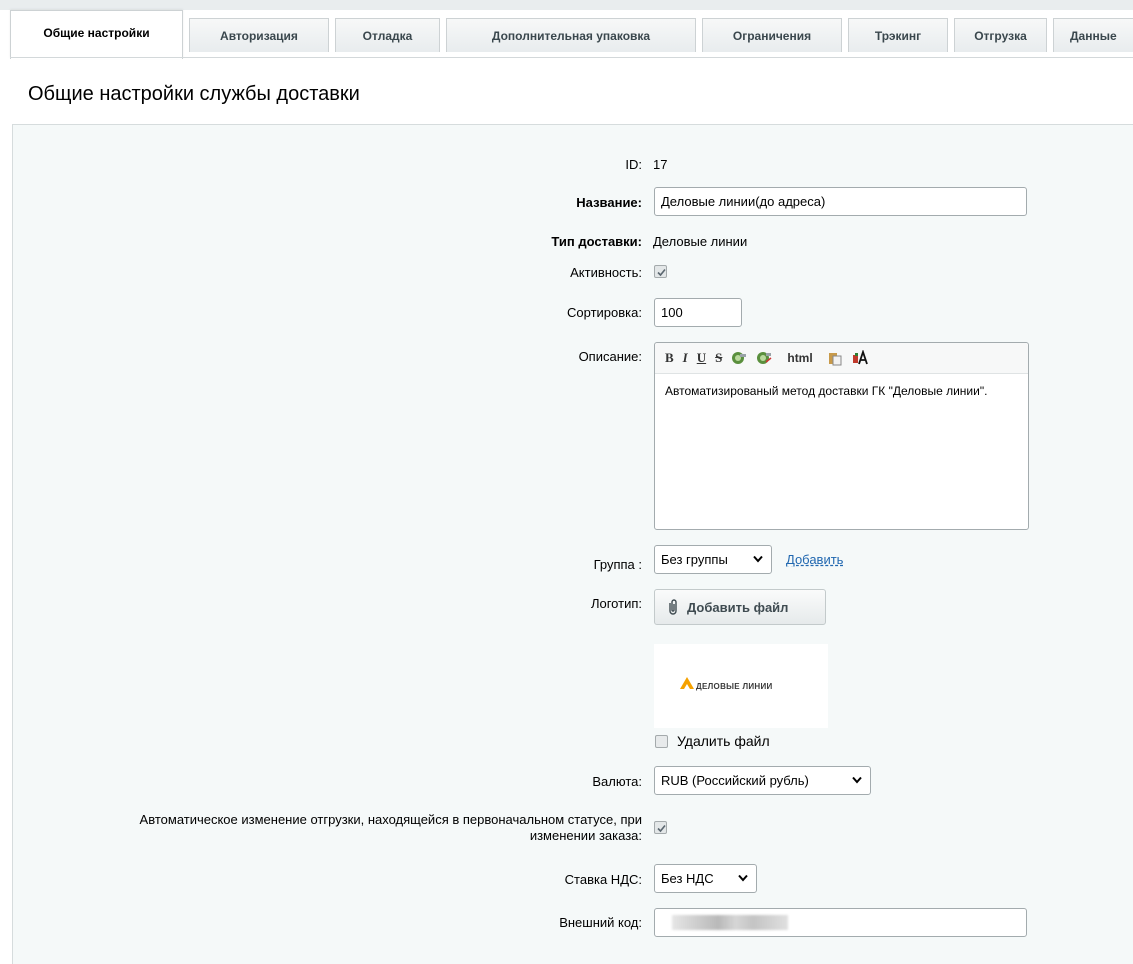 This screenshot has height=964, width=1133. What do you see at coordinates (603, 879) in the screenshot?
I see `vat-label: Ставка НДС:` at bounding box center [603, 879].